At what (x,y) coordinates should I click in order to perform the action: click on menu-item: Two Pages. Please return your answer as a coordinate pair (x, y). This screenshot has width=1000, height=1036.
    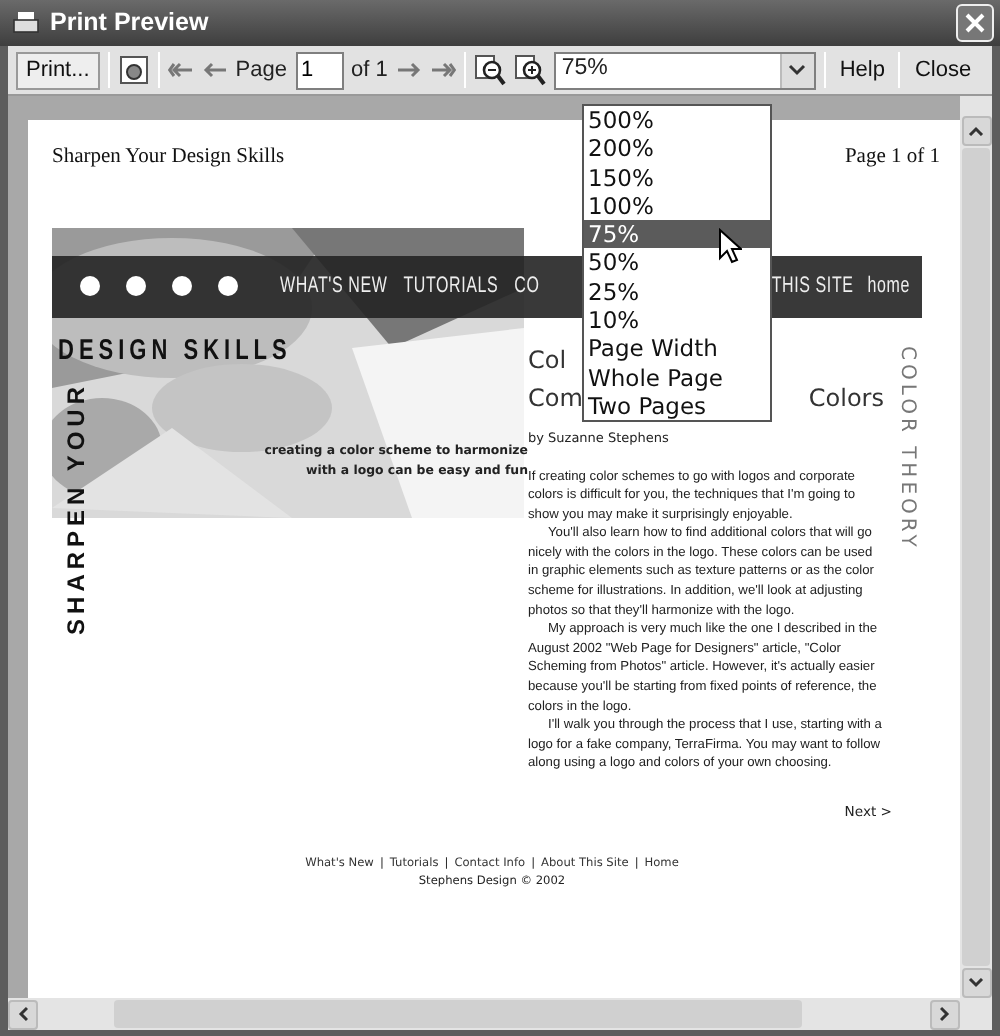
    Looking at the image, I should click on (677, 406).